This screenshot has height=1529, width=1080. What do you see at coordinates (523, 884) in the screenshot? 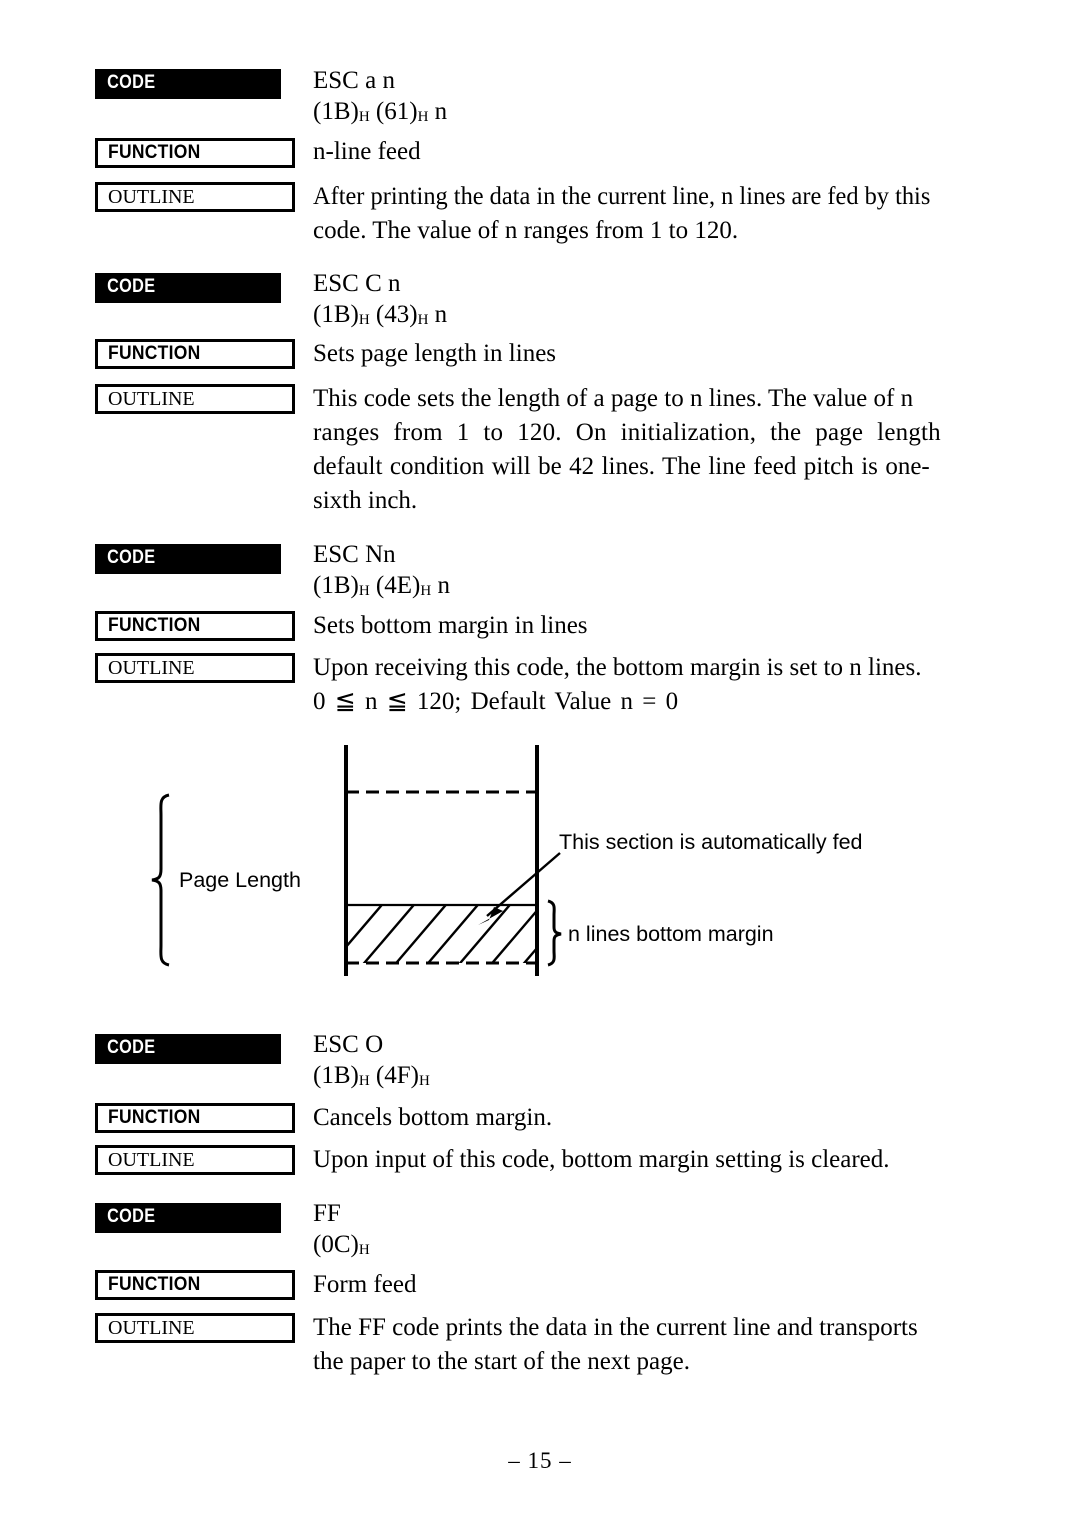
I see `auto-fed-leader-line` at bounding box center [523, 884].